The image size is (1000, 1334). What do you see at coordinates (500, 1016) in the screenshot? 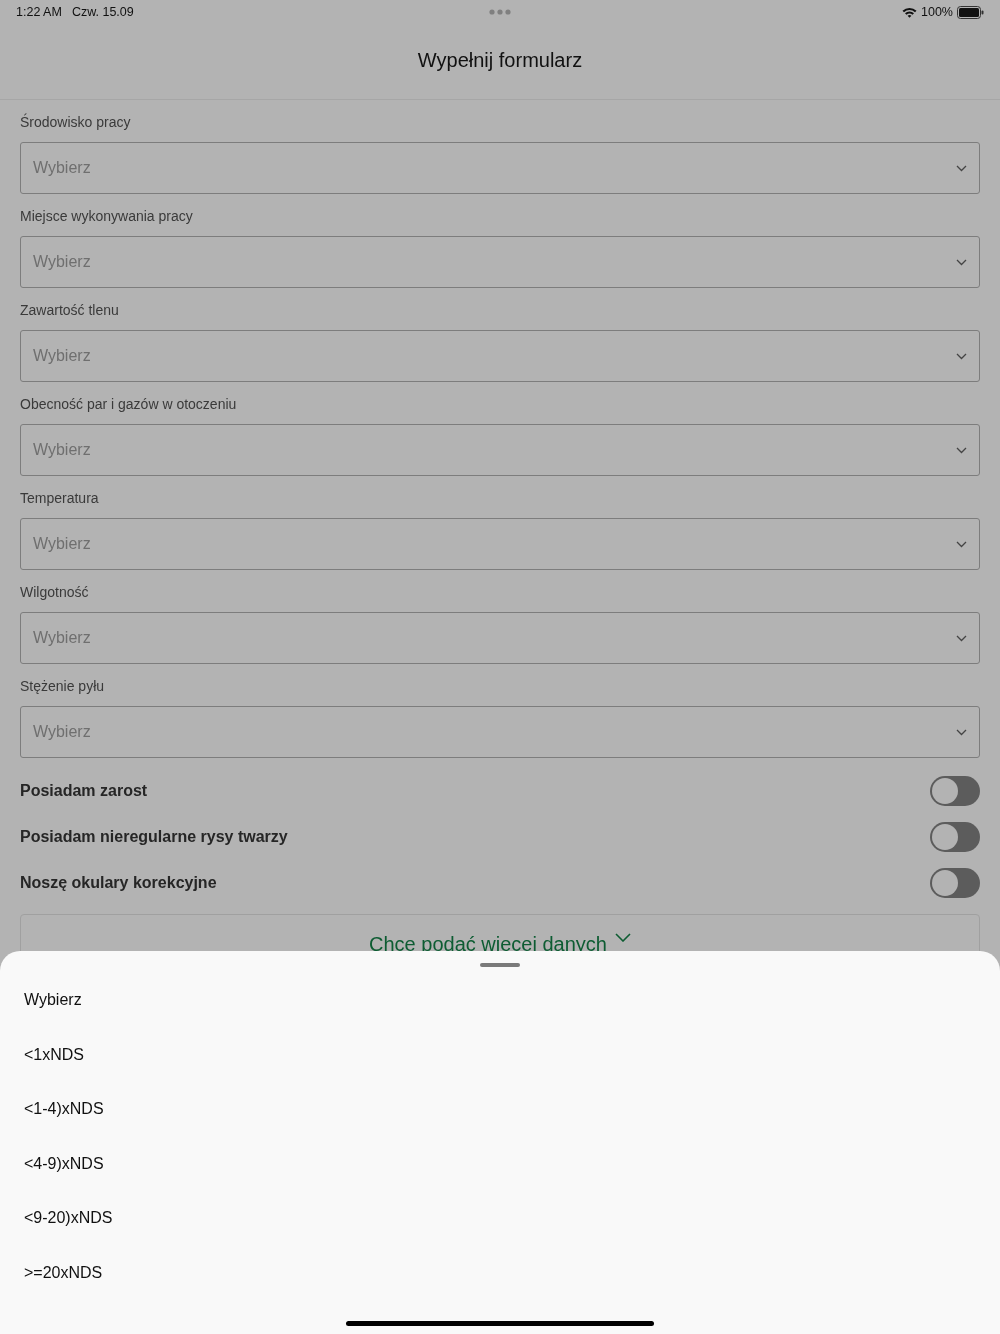
I see `option-item: Wybierz` at bounding box center [500, 1016].